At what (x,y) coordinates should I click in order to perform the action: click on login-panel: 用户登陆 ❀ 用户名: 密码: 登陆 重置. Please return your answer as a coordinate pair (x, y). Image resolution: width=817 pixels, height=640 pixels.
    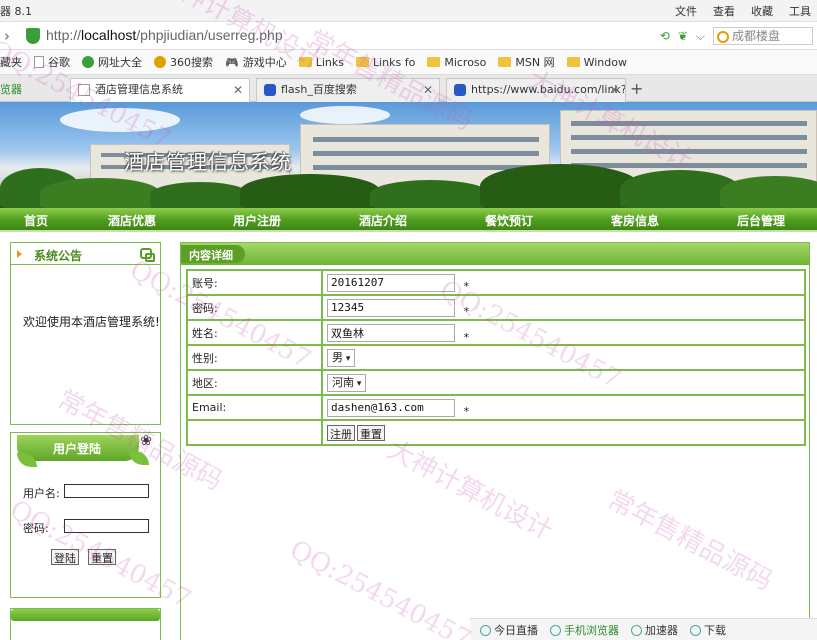
    Looking at the image, I should click on (85, 515).